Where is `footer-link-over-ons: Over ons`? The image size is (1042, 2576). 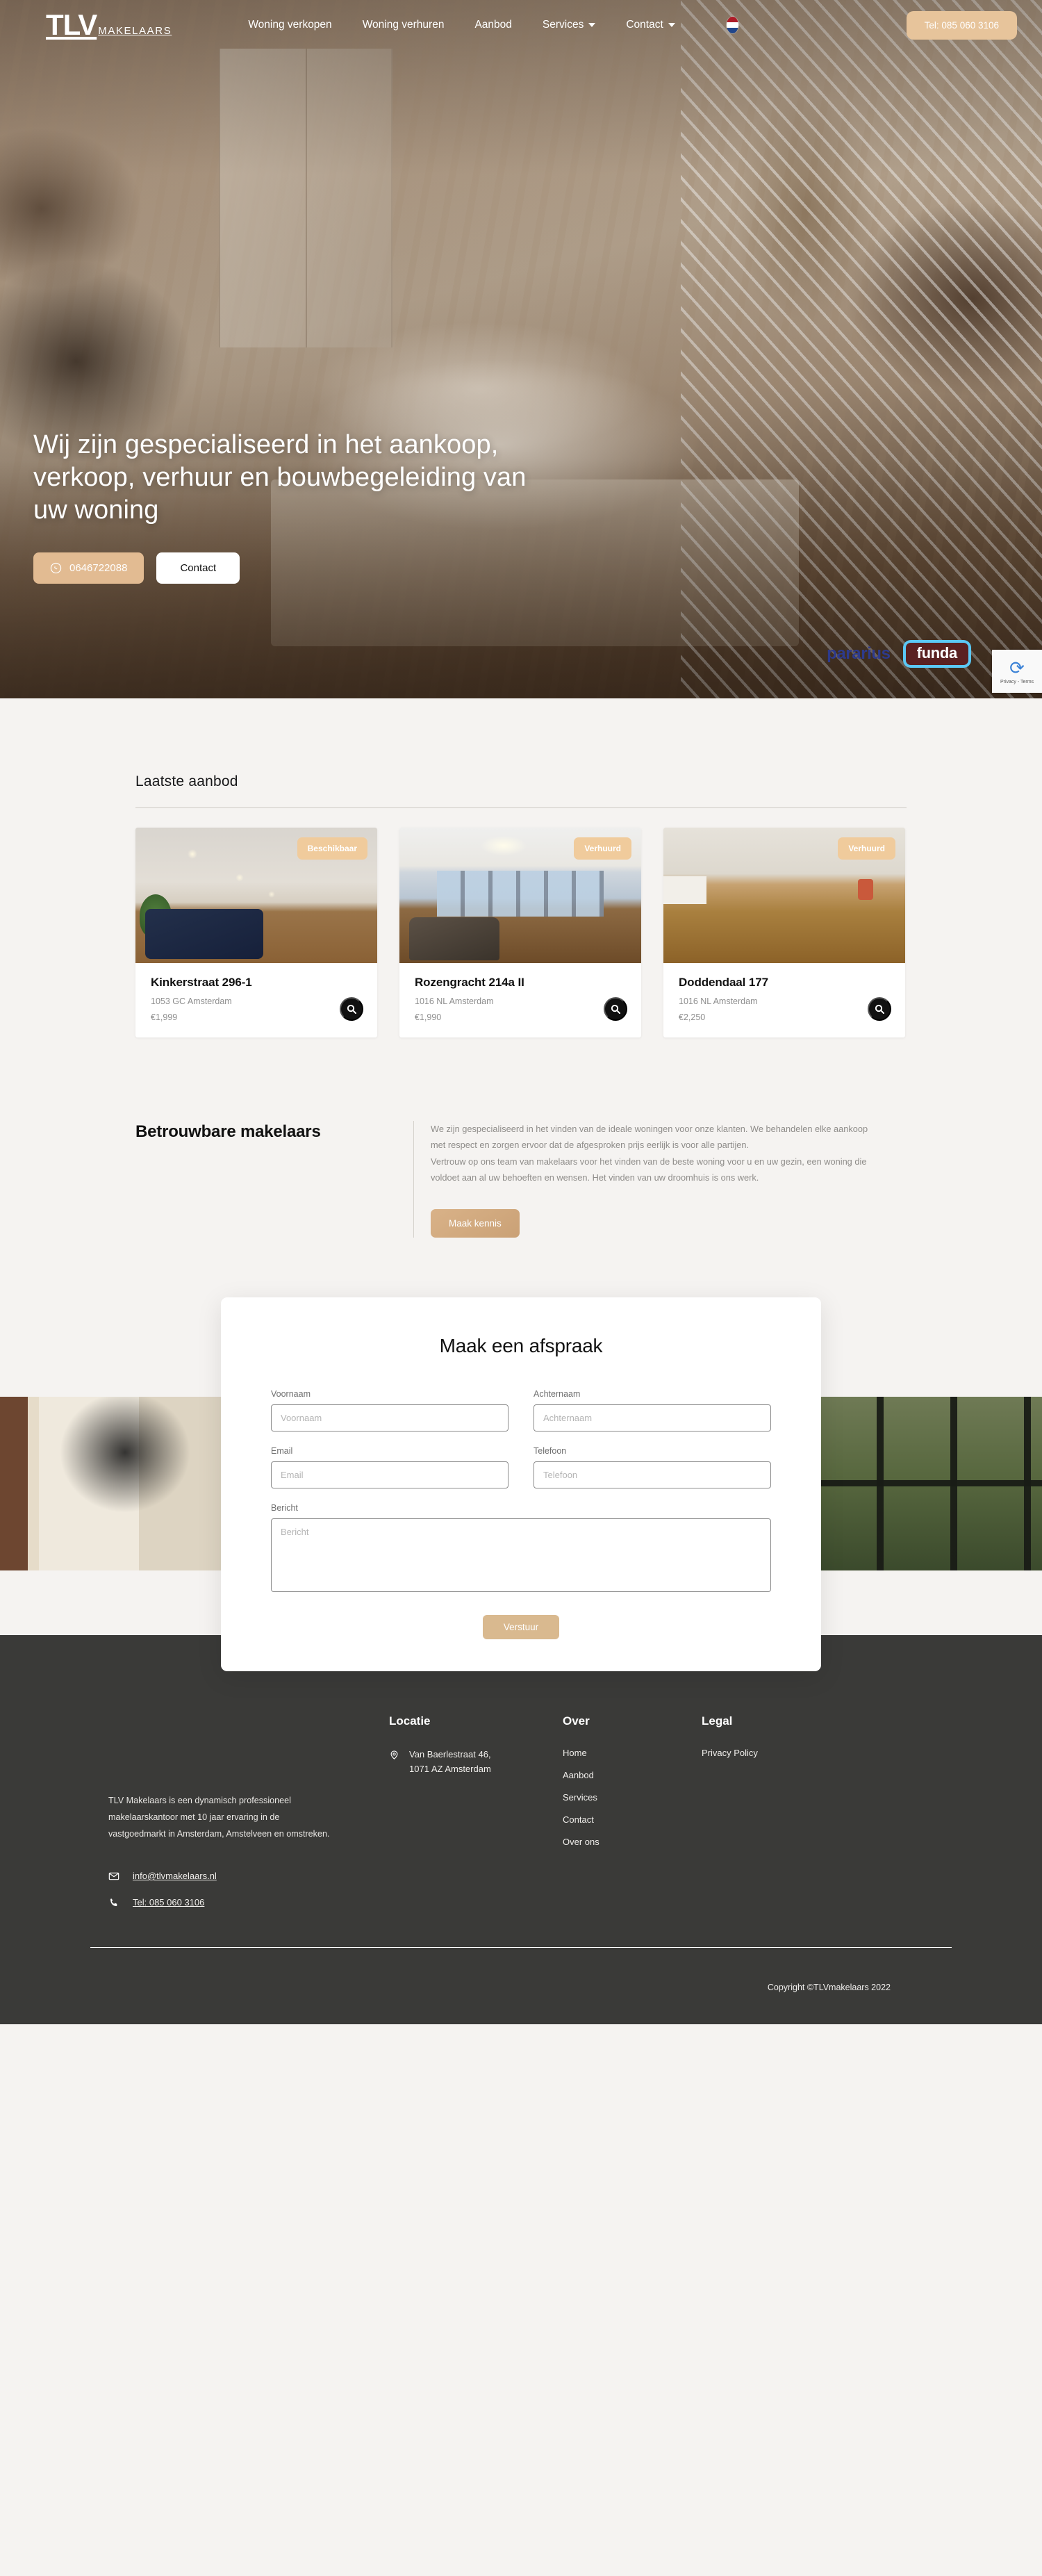
footer-link-over-ons: Over ons is located at coordinates (632, 1842).